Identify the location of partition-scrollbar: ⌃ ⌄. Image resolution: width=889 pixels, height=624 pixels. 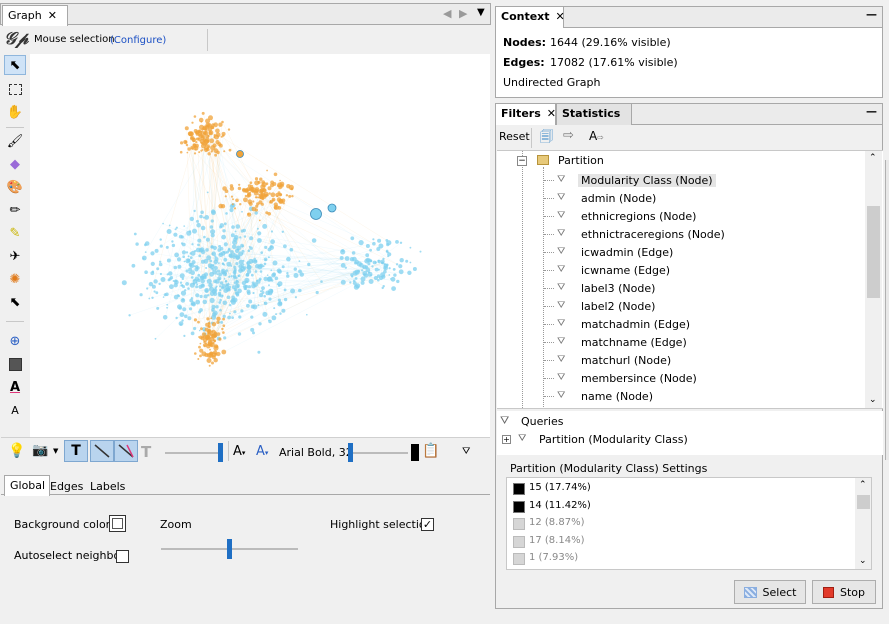
(863, 523).